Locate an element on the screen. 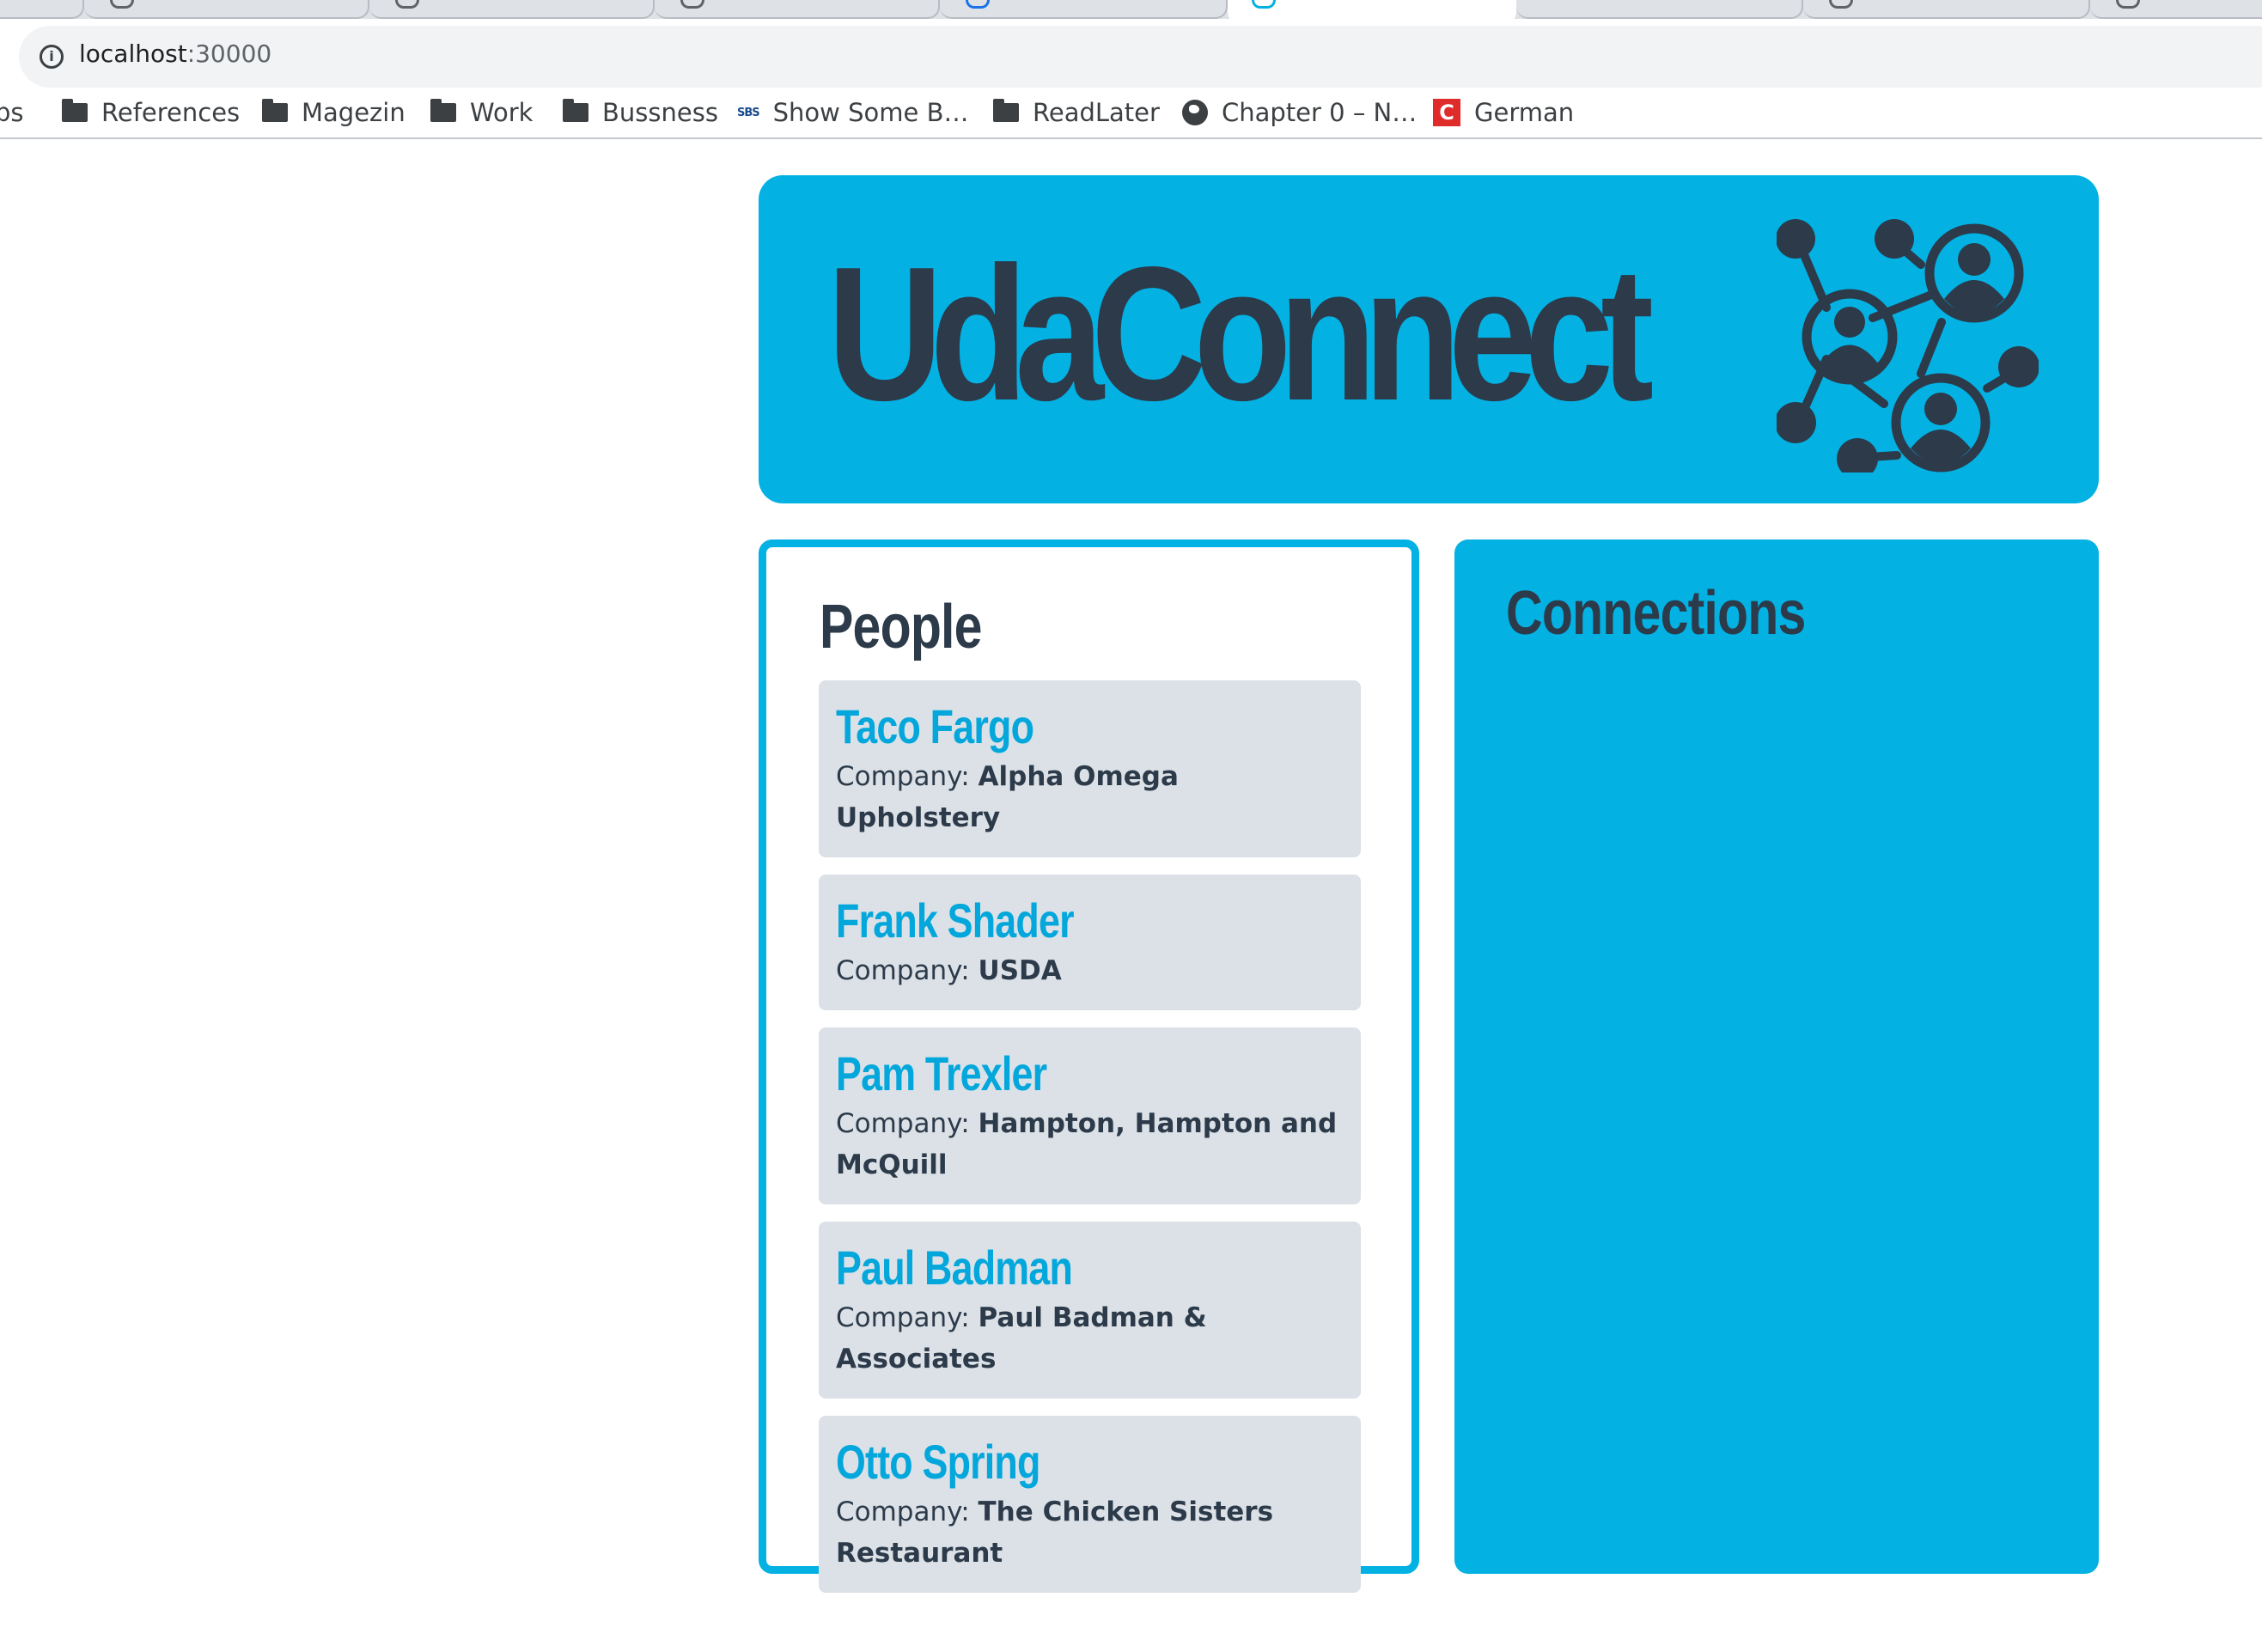 Image resolution: width=2262 pixels, height=1652 pixels. person-name: Taco Fargo is located at coordinates (935, 726).